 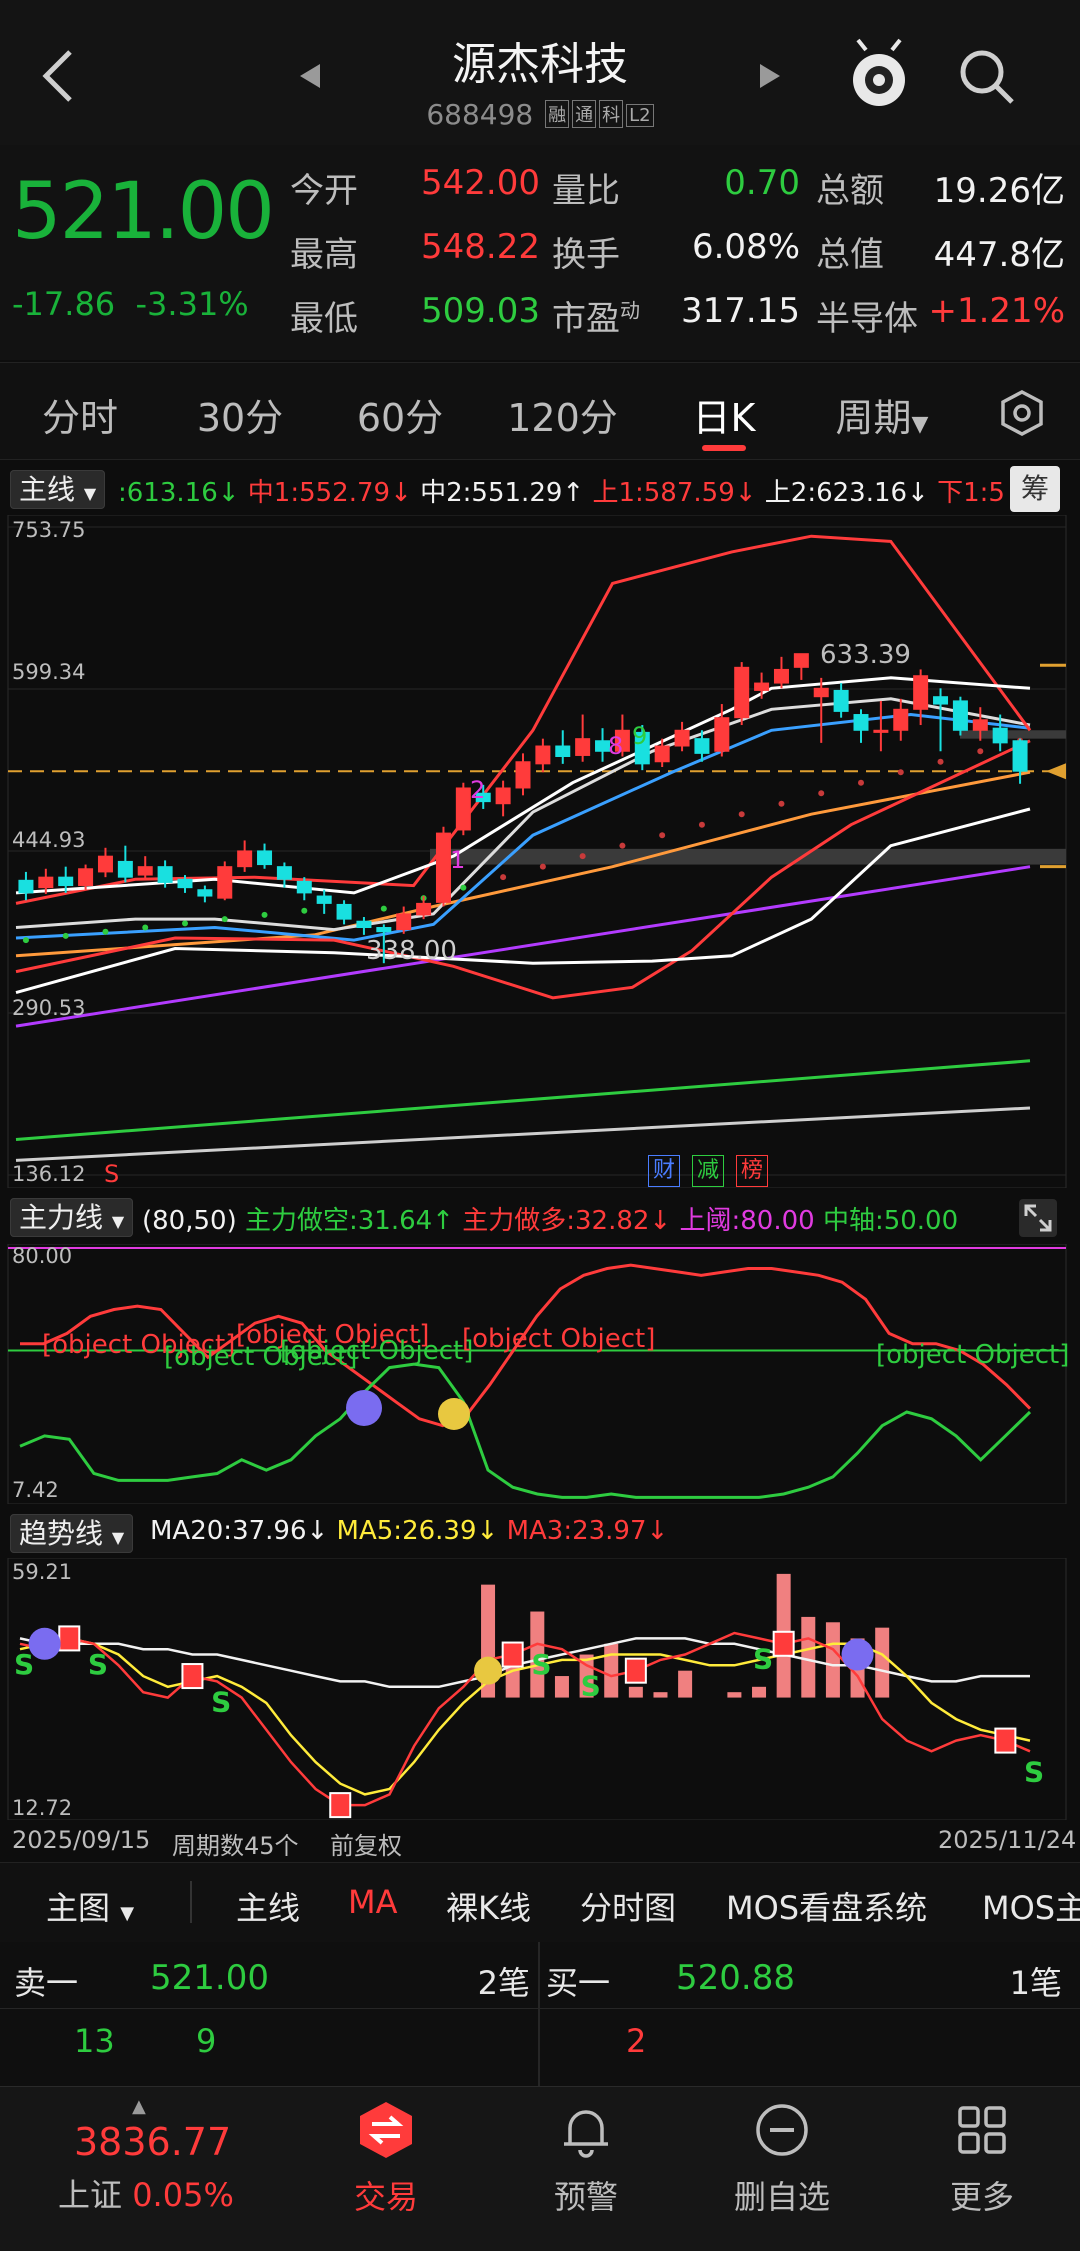 I want to click on sell-marker-5: S, so click(x=763, y=1658).